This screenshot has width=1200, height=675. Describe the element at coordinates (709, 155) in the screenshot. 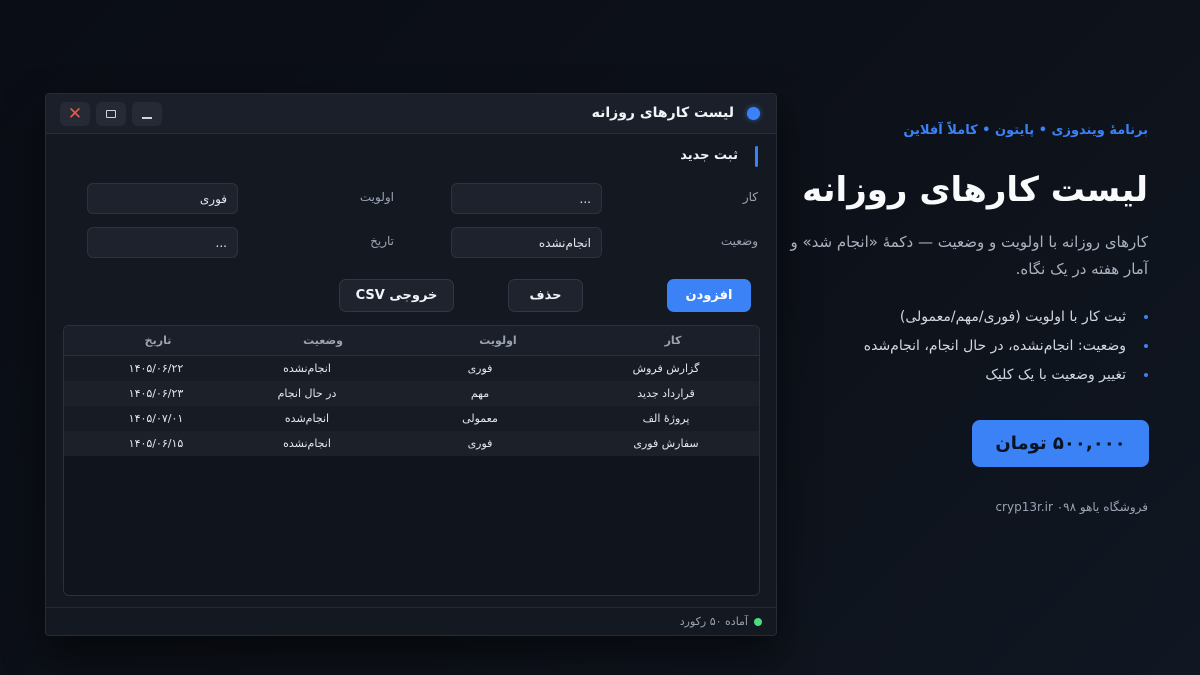

I see `section-title: ثبت جدید` at that location.